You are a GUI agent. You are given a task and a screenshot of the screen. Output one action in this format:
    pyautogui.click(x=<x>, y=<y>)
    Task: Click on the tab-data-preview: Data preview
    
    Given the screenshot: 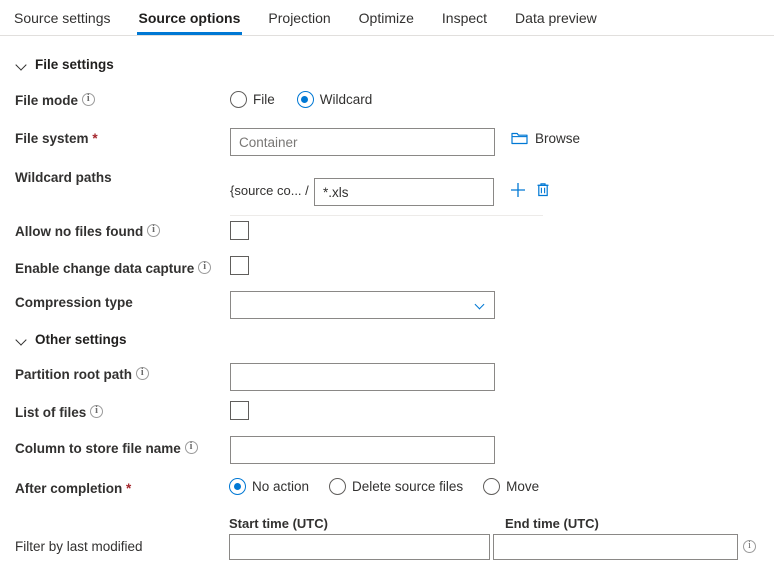 What is the action you would take?
    pyautogui.click(x=556, y=17)
    